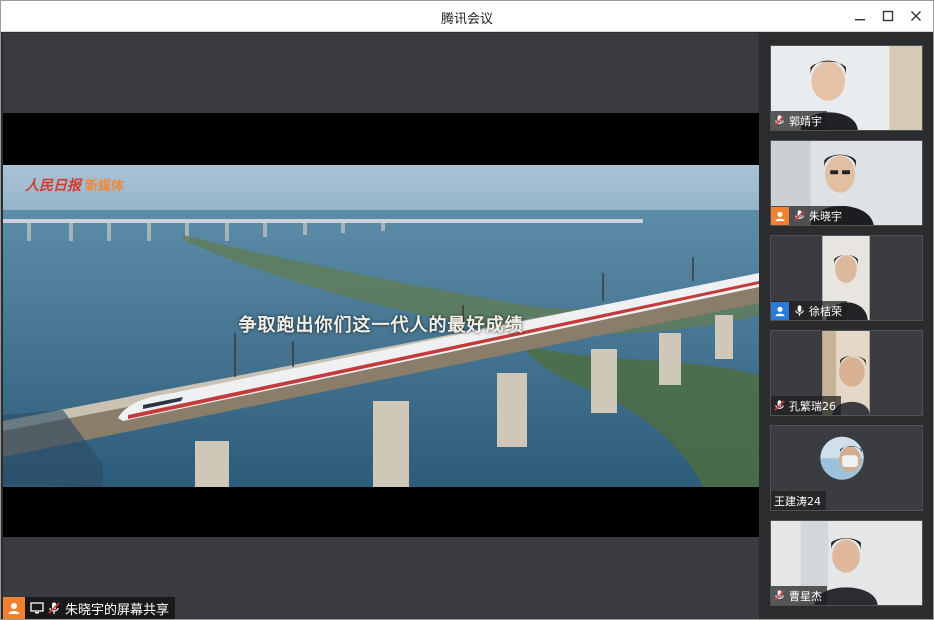 Image resolution: width=934 pixels, height=620 pixels. I want to click on participant-namebar: 郭靖宇, so click(799, 120).